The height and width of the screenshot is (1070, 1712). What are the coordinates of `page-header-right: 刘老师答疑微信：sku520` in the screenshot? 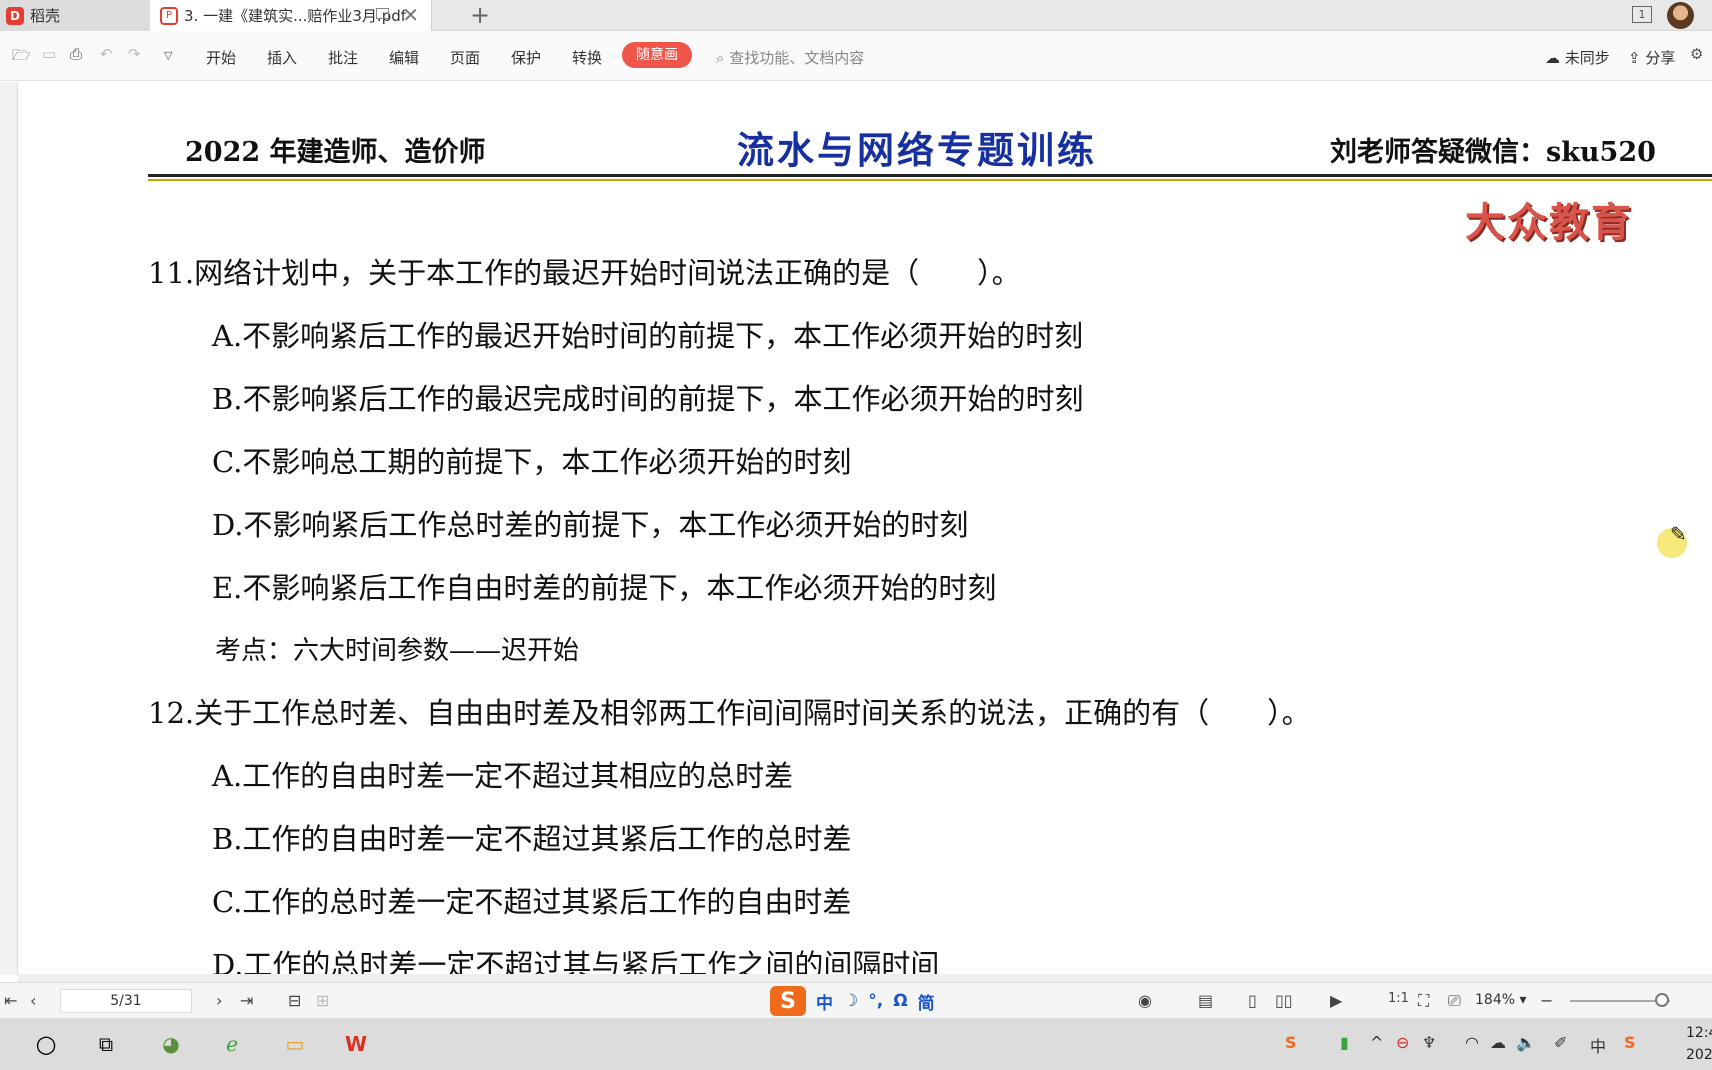 It's located at (1493, 152).